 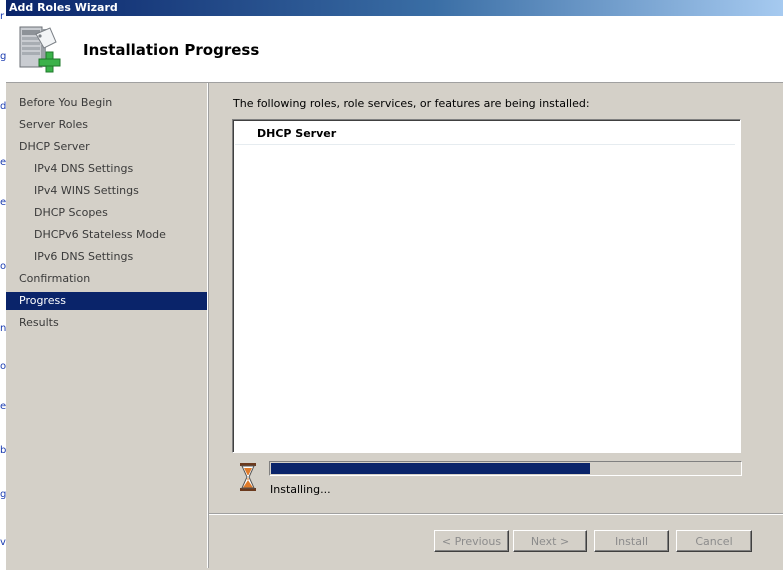 What do you see at coordinates (106, 191) in the screenshot?
I see `nav-step-ipv4-wins-settings: IPv4 WINS Settings` at bounding box center [106, 191].